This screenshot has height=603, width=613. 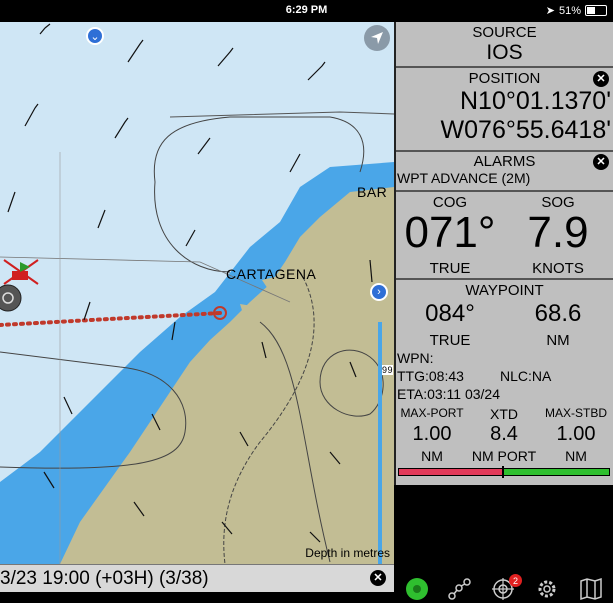 I want to click on track-info-text: 3/23 19:00 (+03H) (3/38), so click(x=104, y=578).